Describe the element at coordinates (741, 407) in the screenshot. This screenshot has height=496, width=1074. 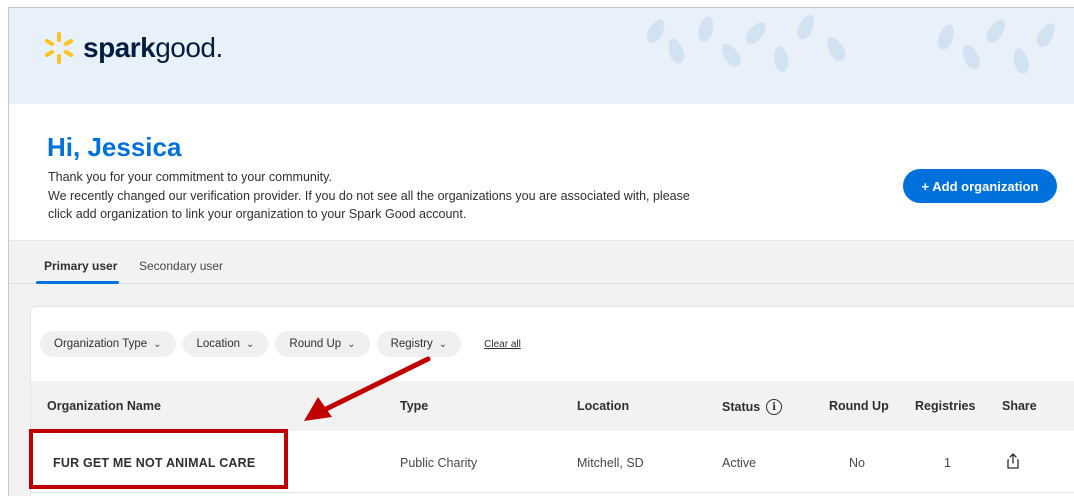
I see `status-header-label: Status` at that location.